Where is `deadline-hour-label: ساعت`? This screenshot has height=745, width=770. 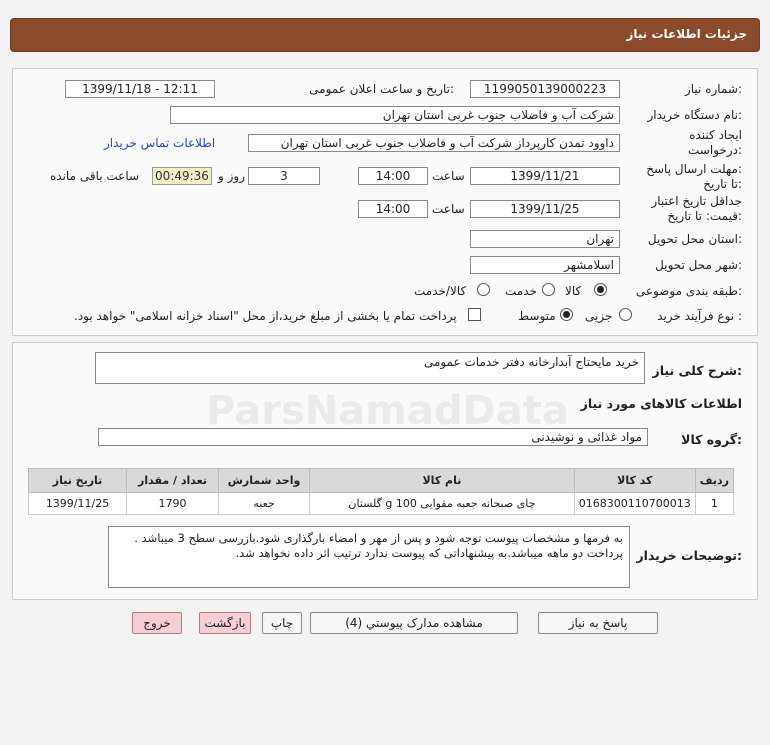 deadline-hour-label: ساعت is located at coordinates (448, 176).